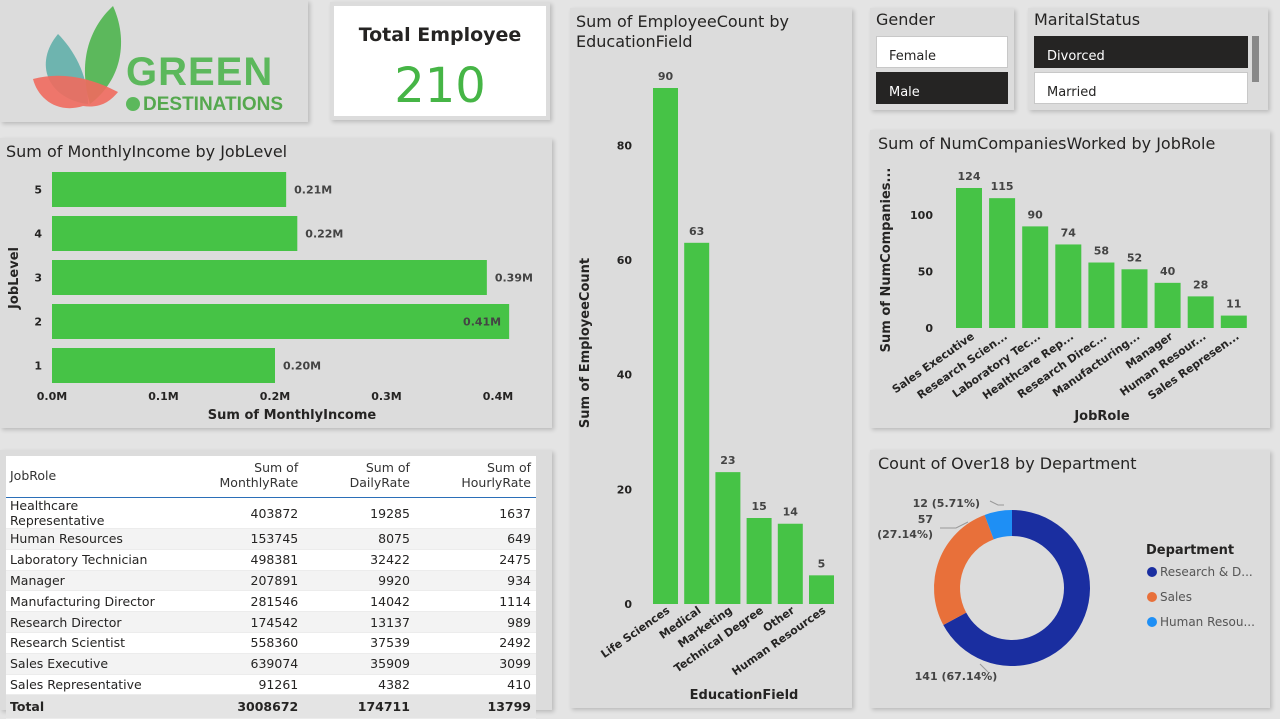  What do you see at coordinates (238, 513) in the screenshot?
I see `cell-monthlyrate: 403872` at bounding box center [238, 513].